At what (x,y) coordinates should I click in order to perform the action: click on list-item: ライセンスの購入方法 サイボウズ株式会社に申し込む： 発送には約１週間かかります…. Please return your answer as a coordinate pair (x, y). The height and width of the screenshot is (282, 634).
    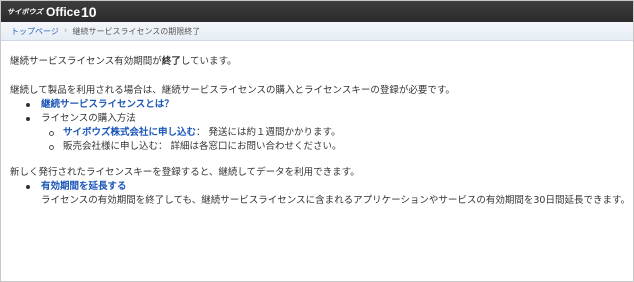
    Looking at the image, I should click on (321, 133).